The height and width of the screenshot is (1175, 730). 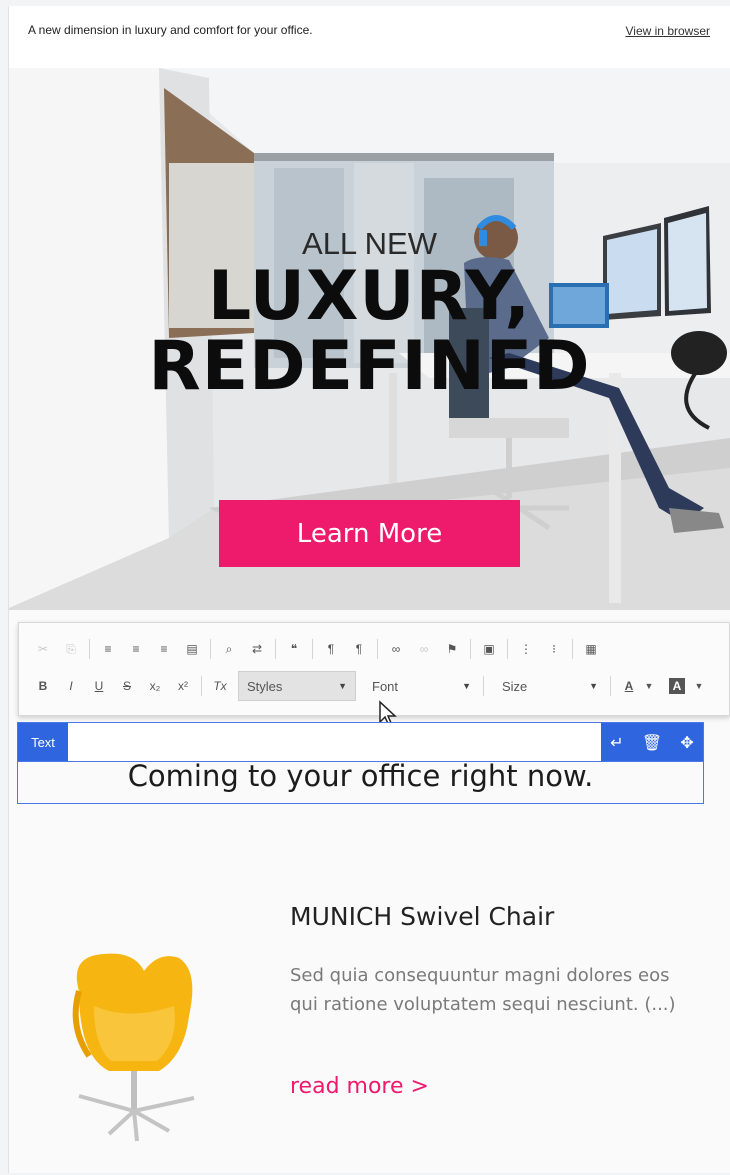 What do you see at coordinates (257, 649) in the screenshot?
I see `replace-icon: ⇄` at bounding box center [257, 649].